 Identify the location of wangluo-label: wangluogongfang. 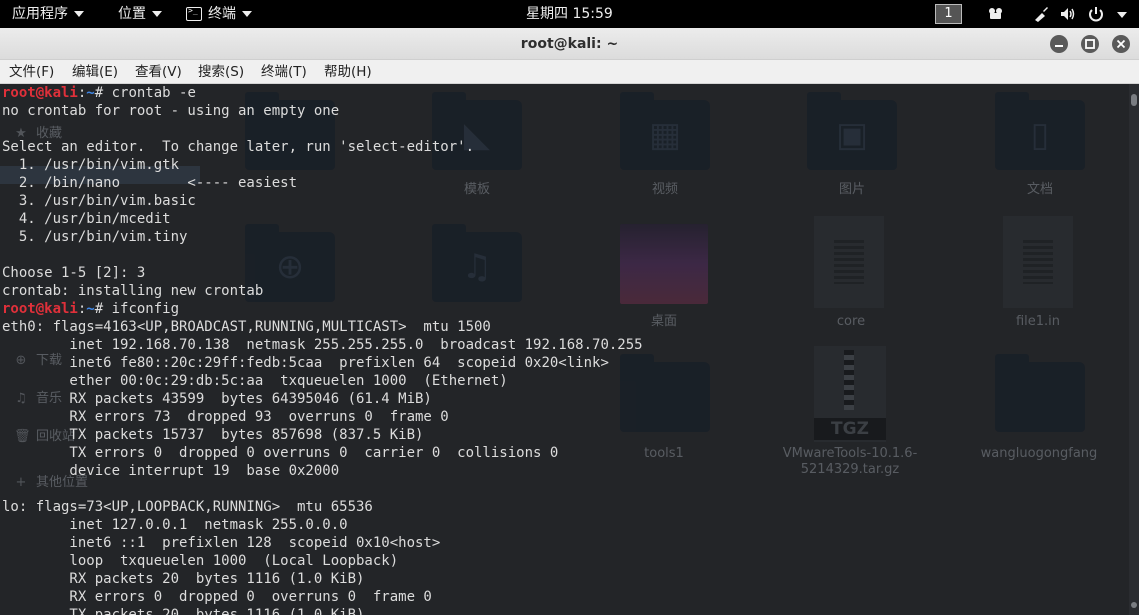
(1039, 453).